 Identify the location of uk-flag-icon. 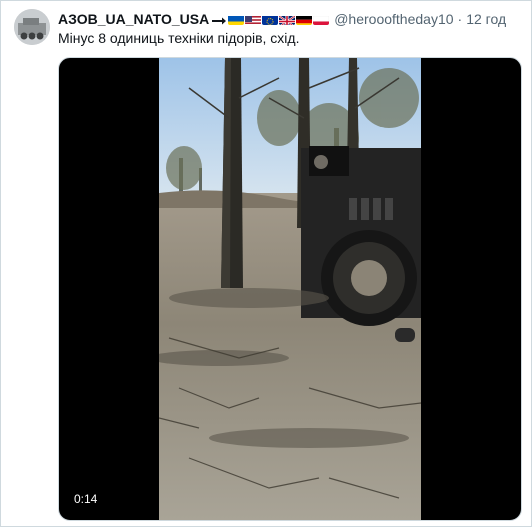
(287, 19).